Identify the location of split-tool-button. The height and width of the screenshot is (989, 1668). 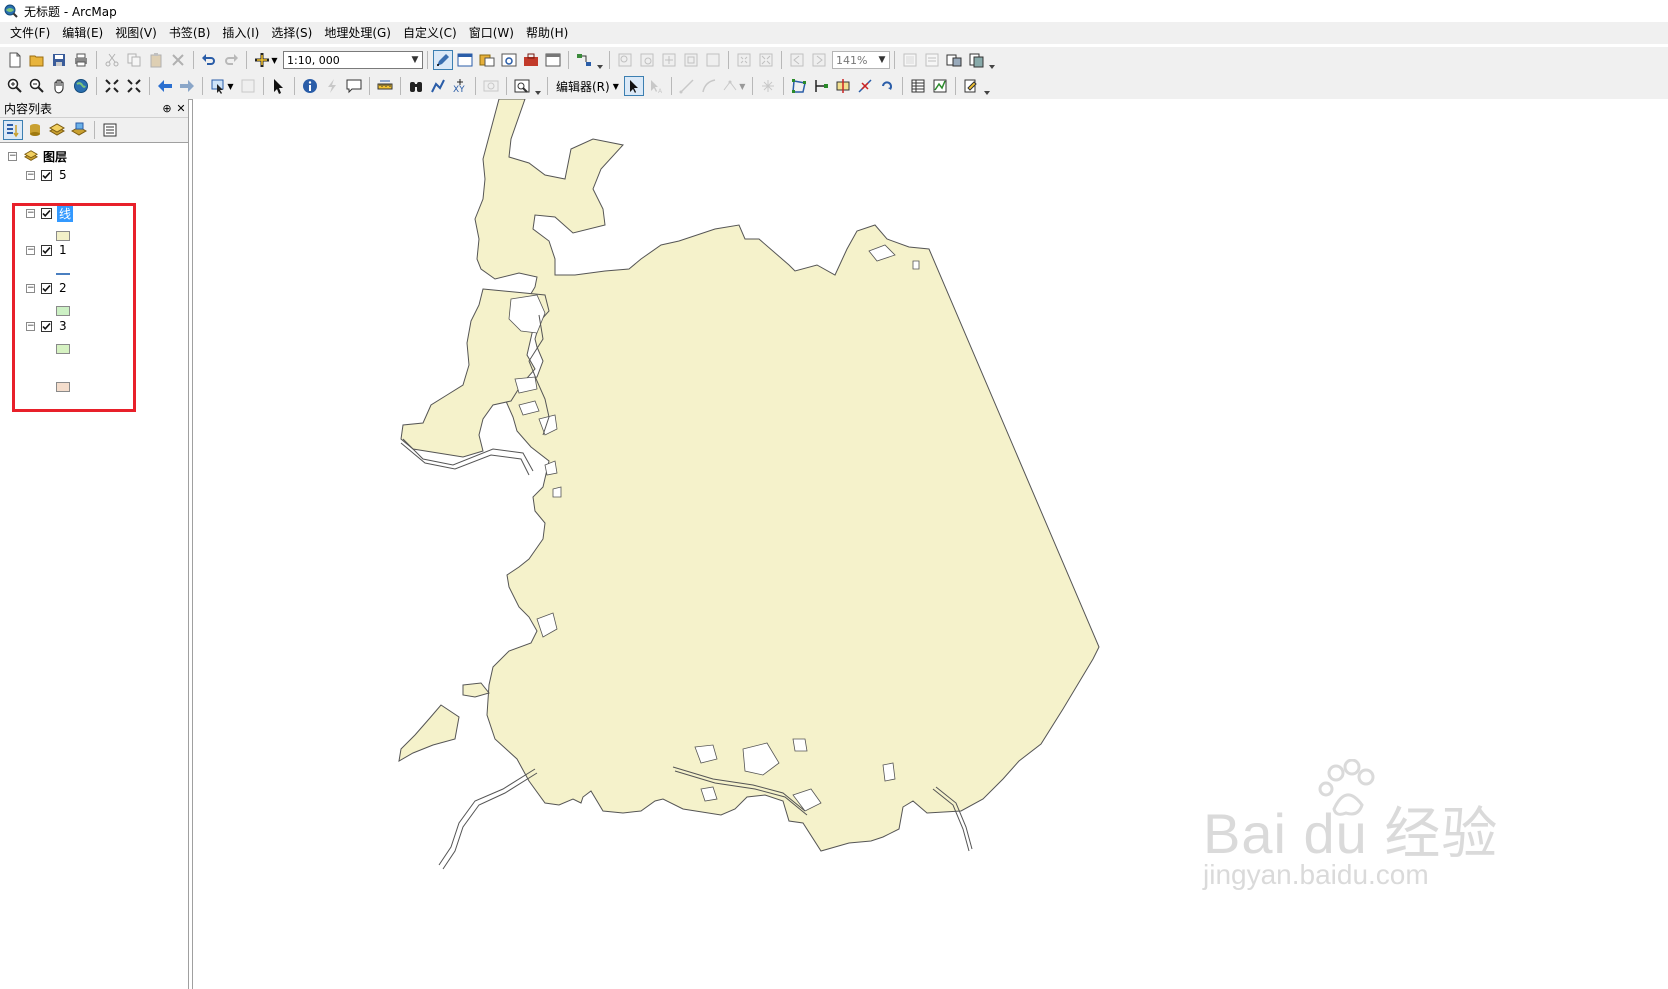
(865, 86).